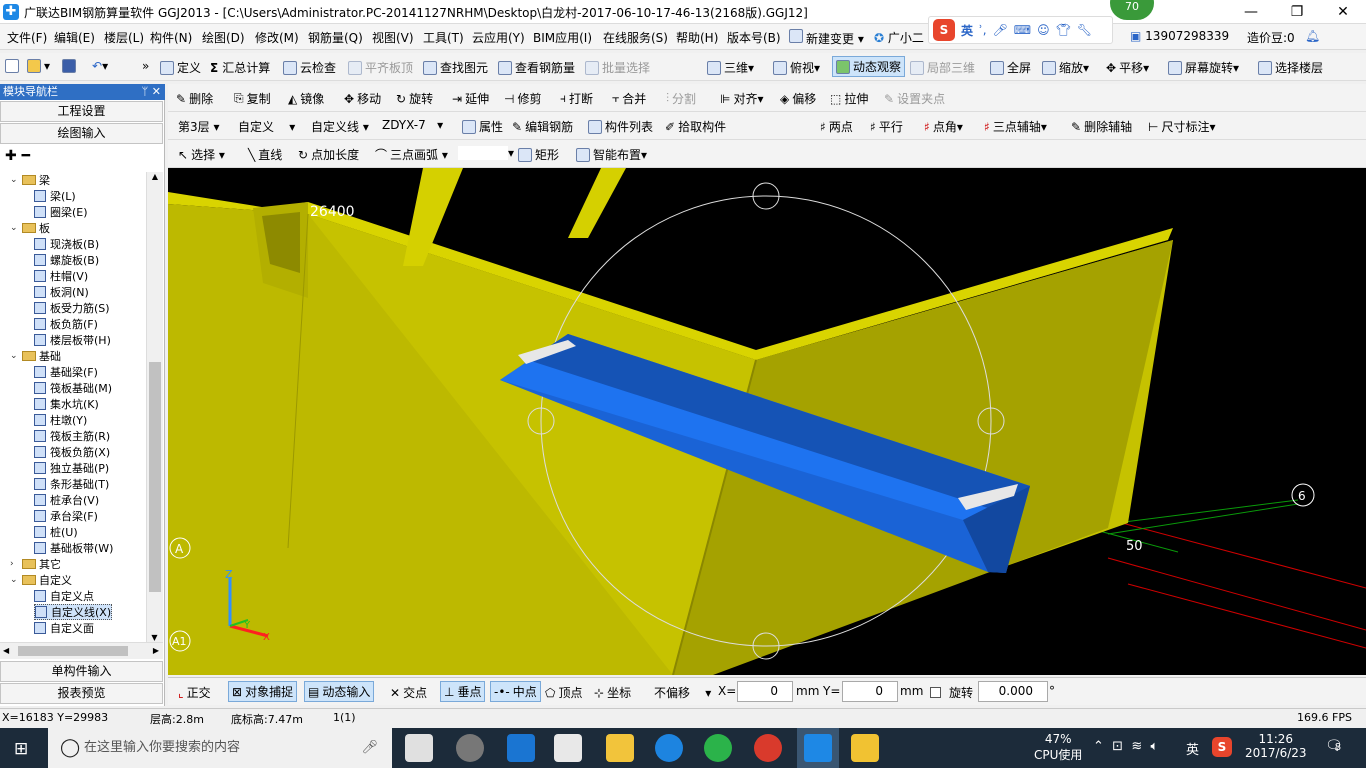 Image resolution: width=1366 pixels, height=768 pixels. I want to click on expand-all-icon: ✚ ━, so click(17, 156).